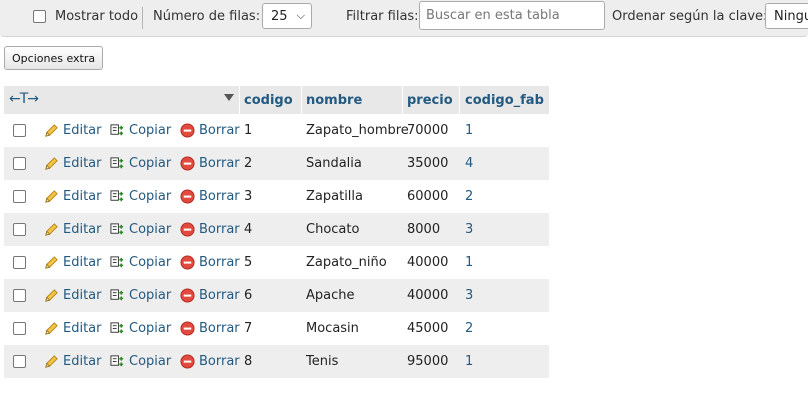  I want to click on cell-nombre: Tenis, so click(322, 361).